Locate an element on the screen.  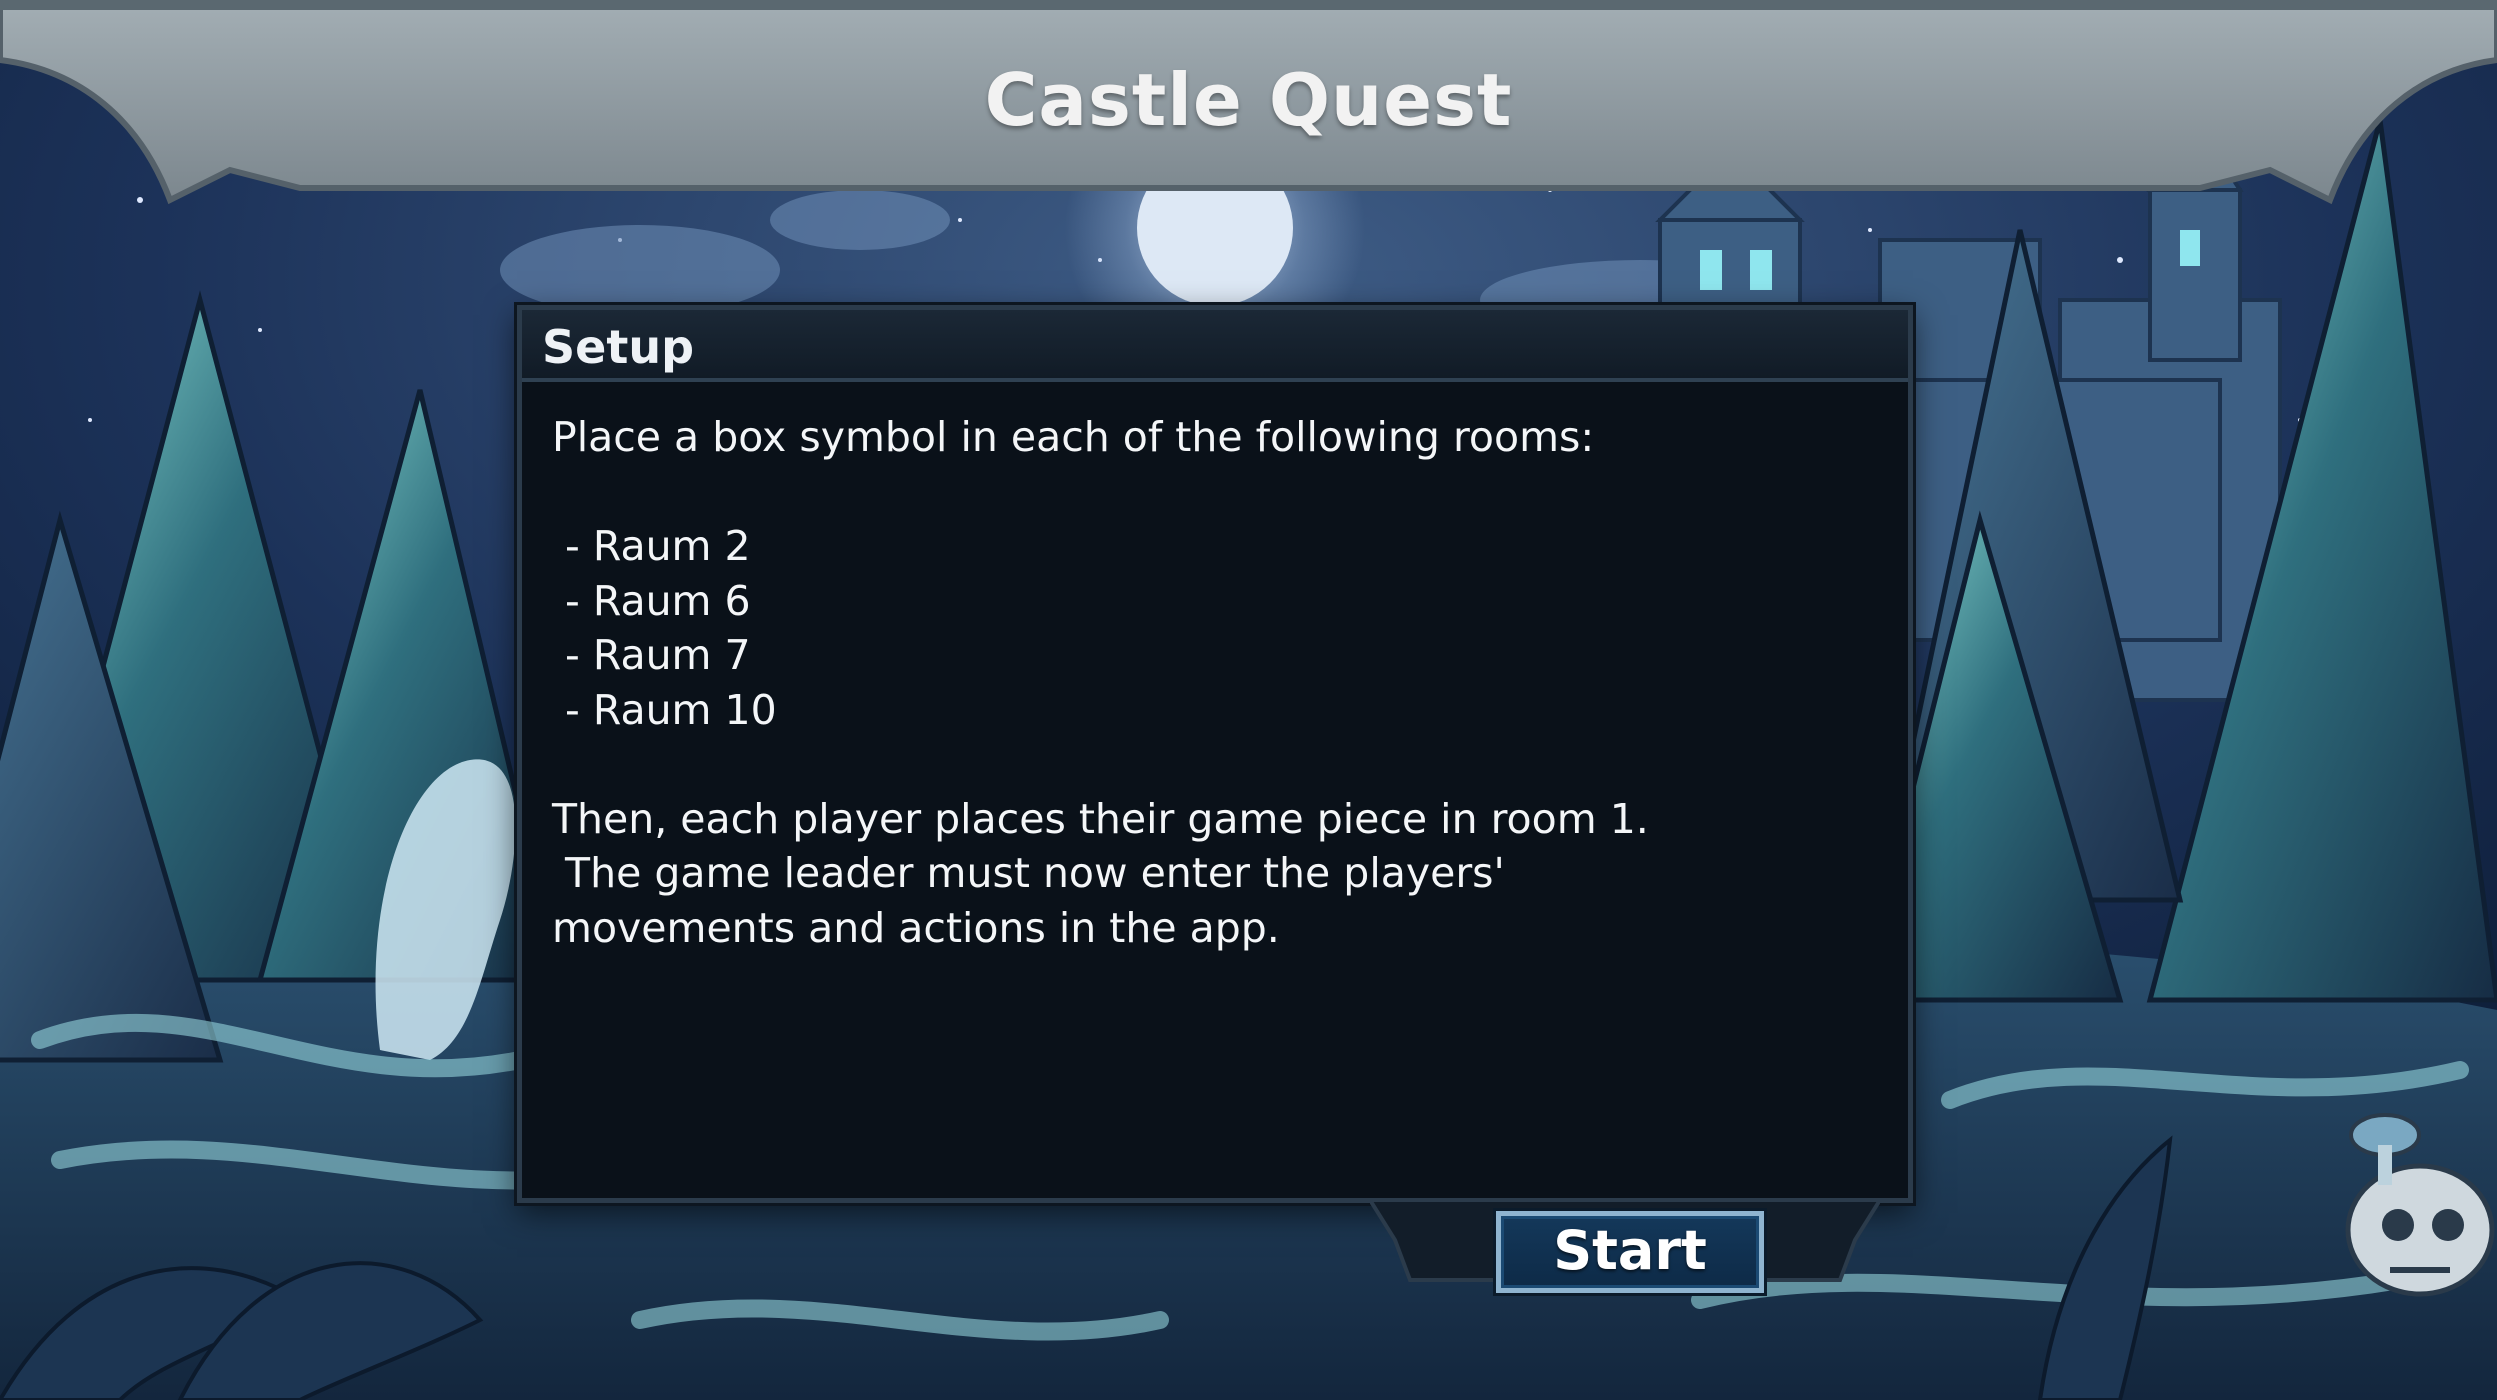
setup-panel-header: Setup is located at coordinates (1215, 346).